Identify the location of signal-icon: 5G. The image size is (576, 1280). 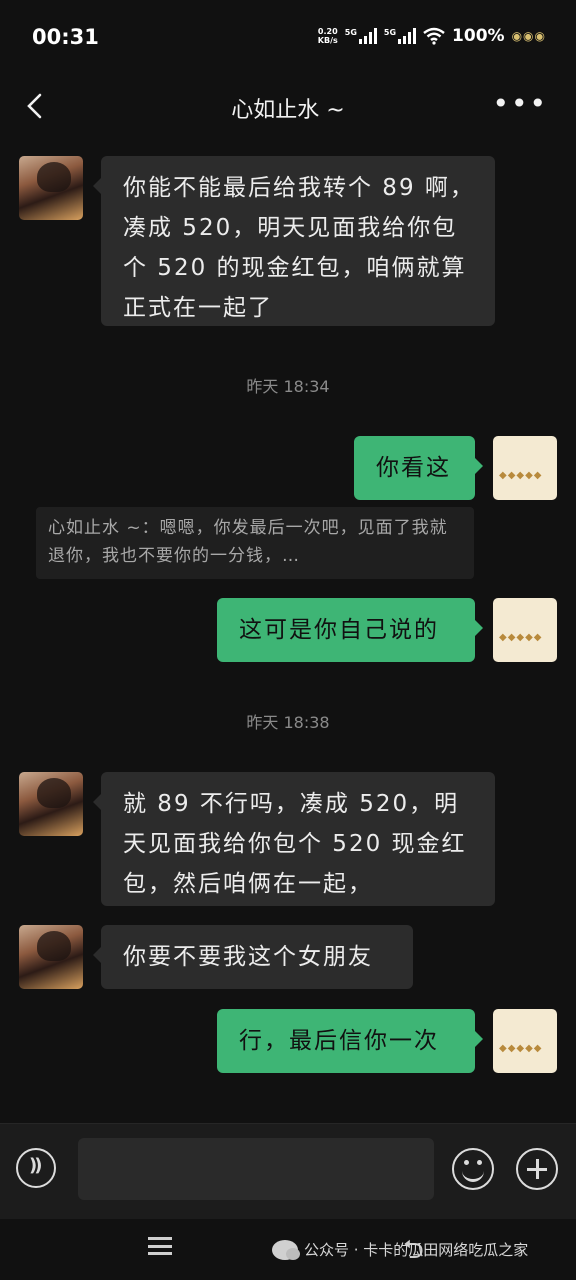
(361, 36).